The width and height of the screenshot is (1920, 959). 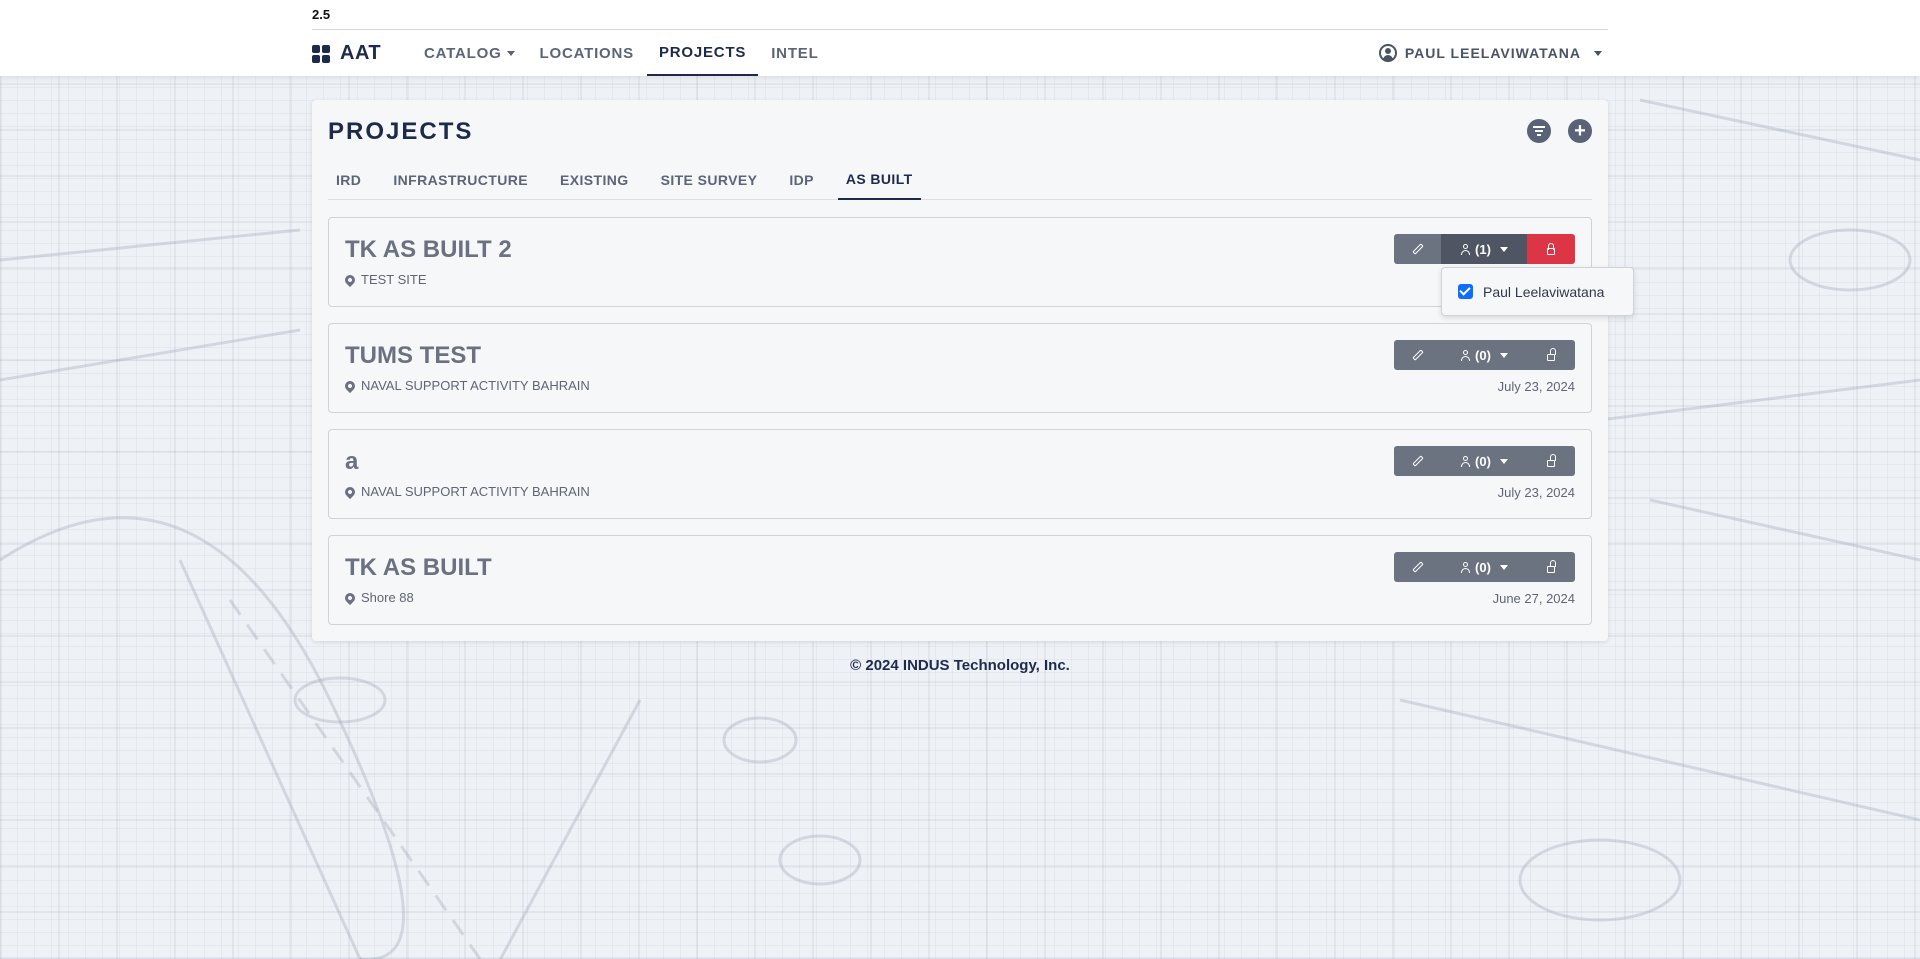 I want to click on project-location-text: TEST SITE, so click(x=394, y=279).